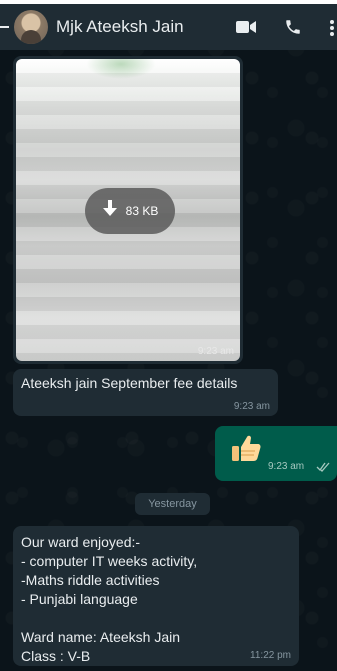 This screenshot has width=337, height=671. I want to click on message-line: - computer IT weeks activity,, so click(109, 561).